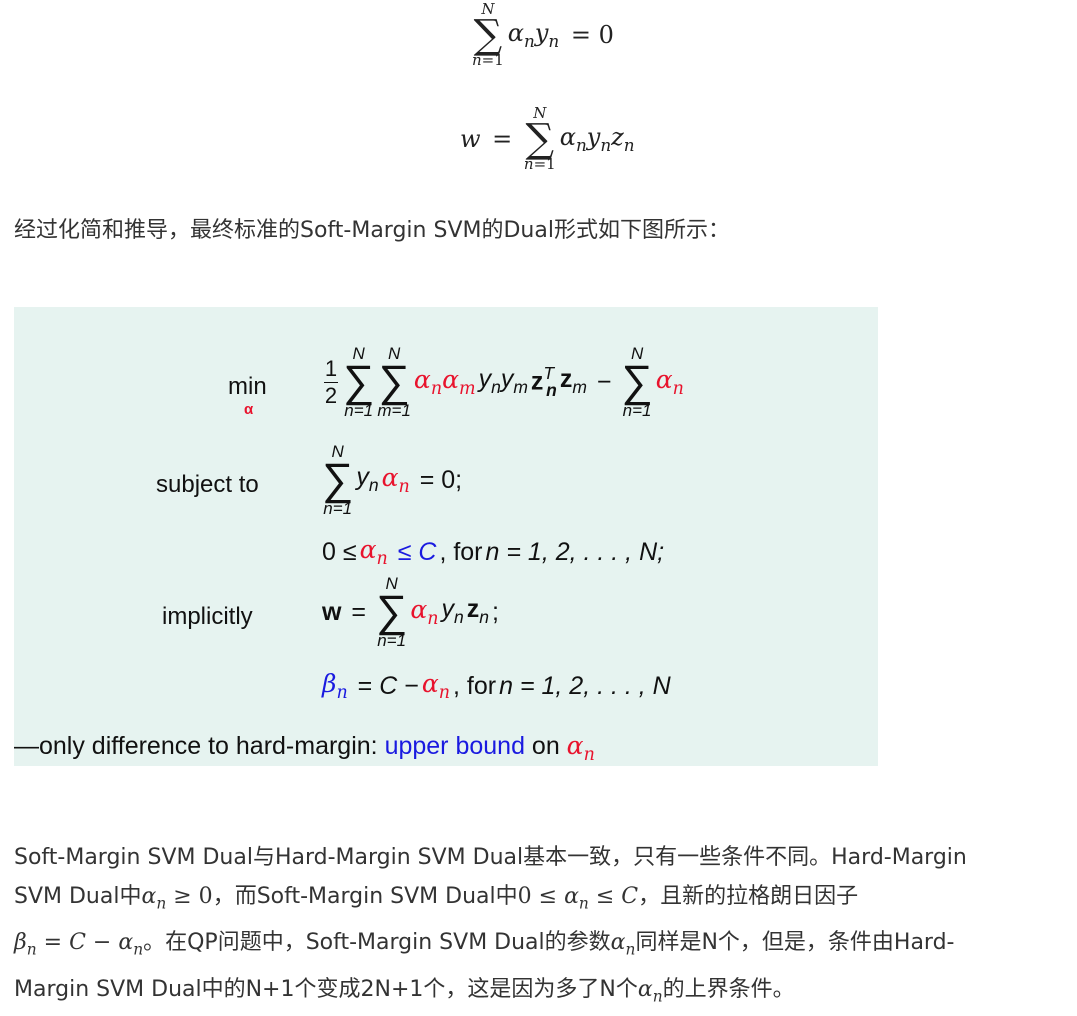 This screenshot has width=1077, height=1016. Describe the element at coordinates (331, 381) in the screenshot. I see `one-half-fraction: 12` at that location.